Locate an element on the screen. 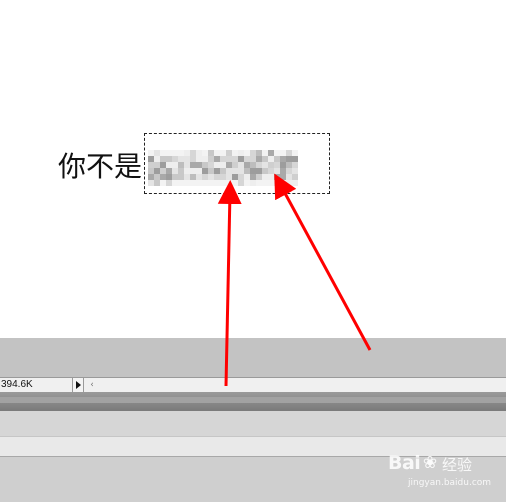  paw-icon: ❀ is located at coordinates (430, 463).